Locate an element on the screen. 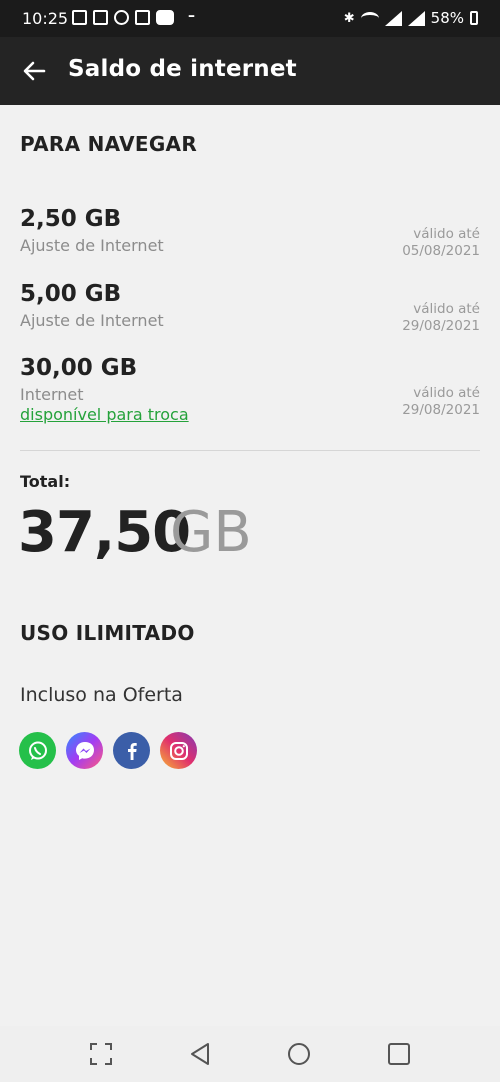  parking-icon is located at coordinates (121, 17).